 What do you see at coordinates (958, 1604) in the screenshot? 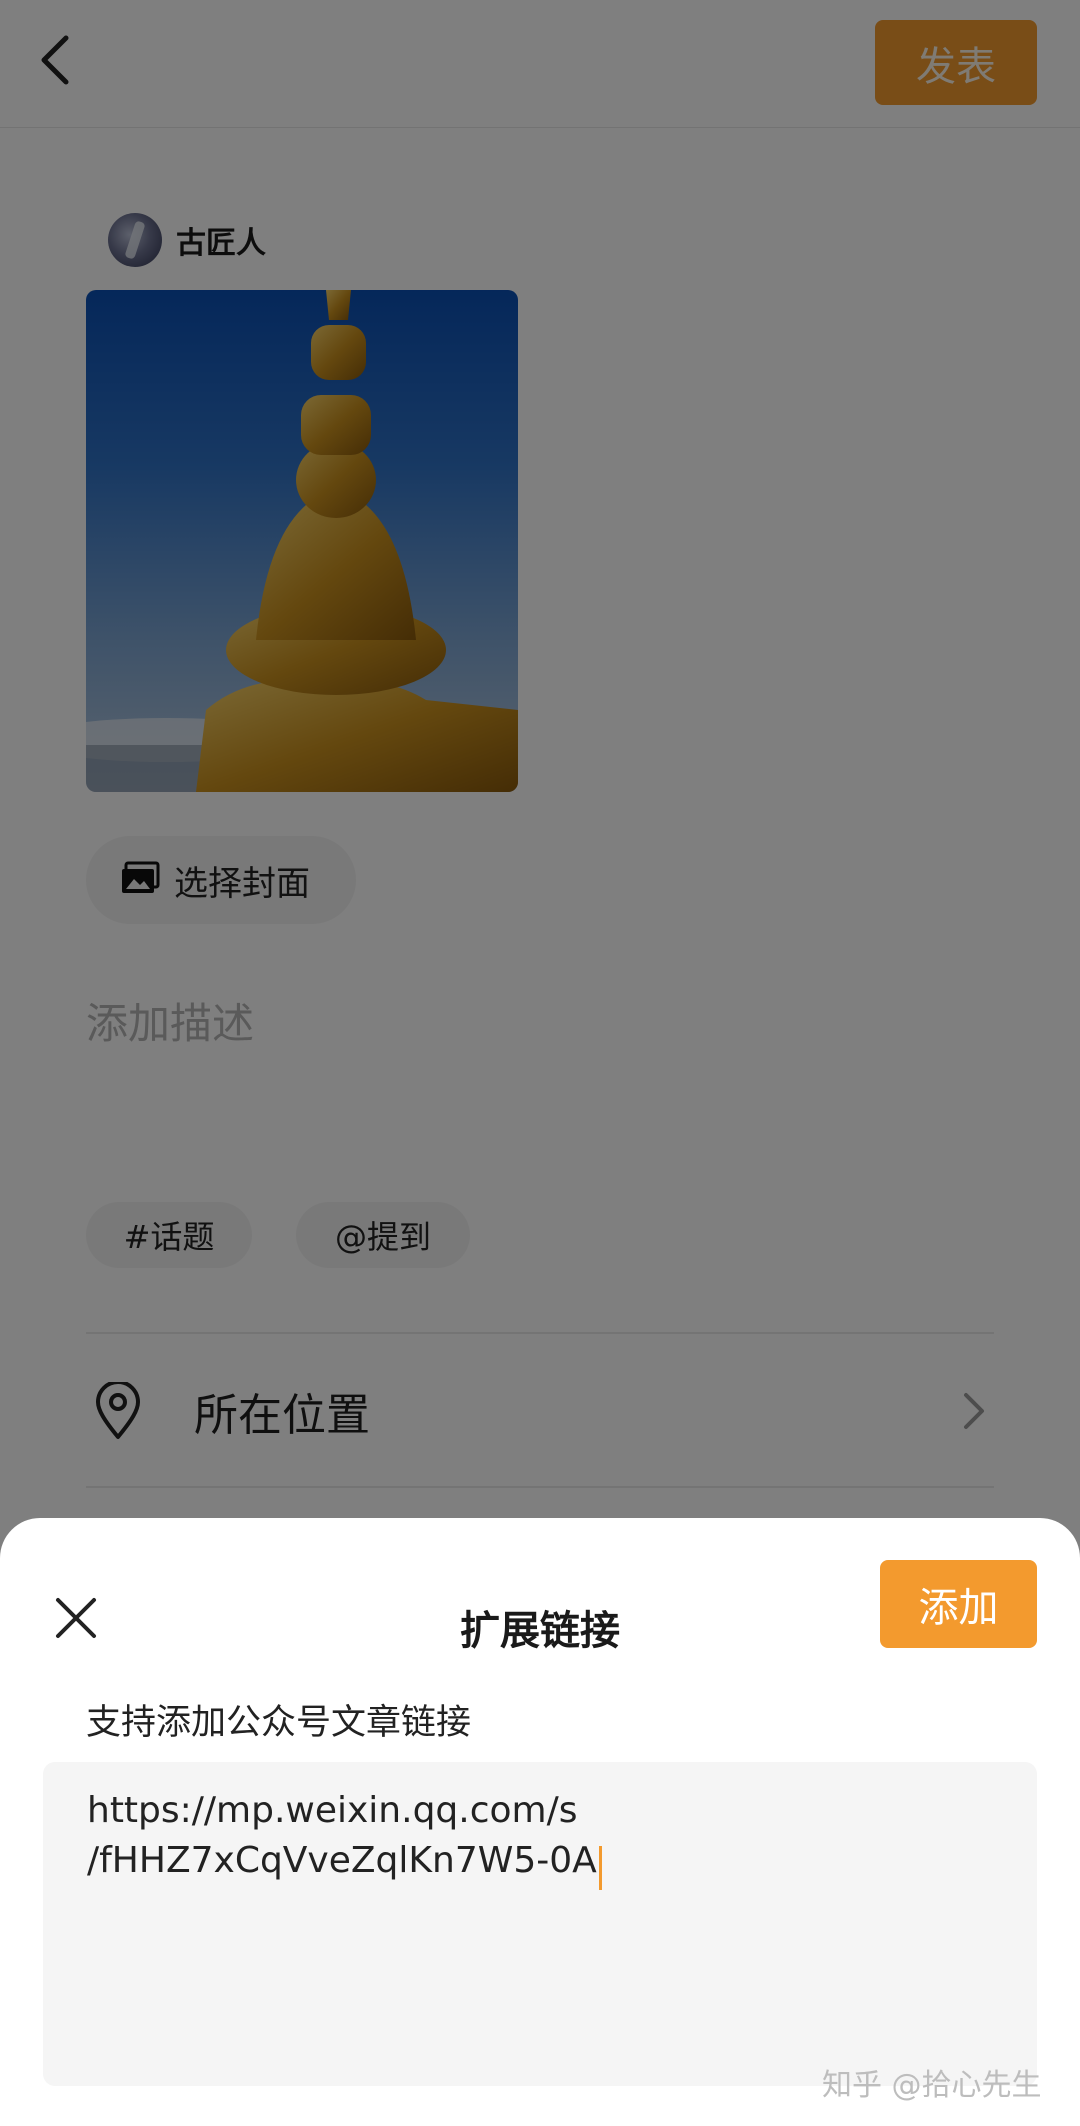
I see `add-button: 添加` at bounding box center [958, 1604].